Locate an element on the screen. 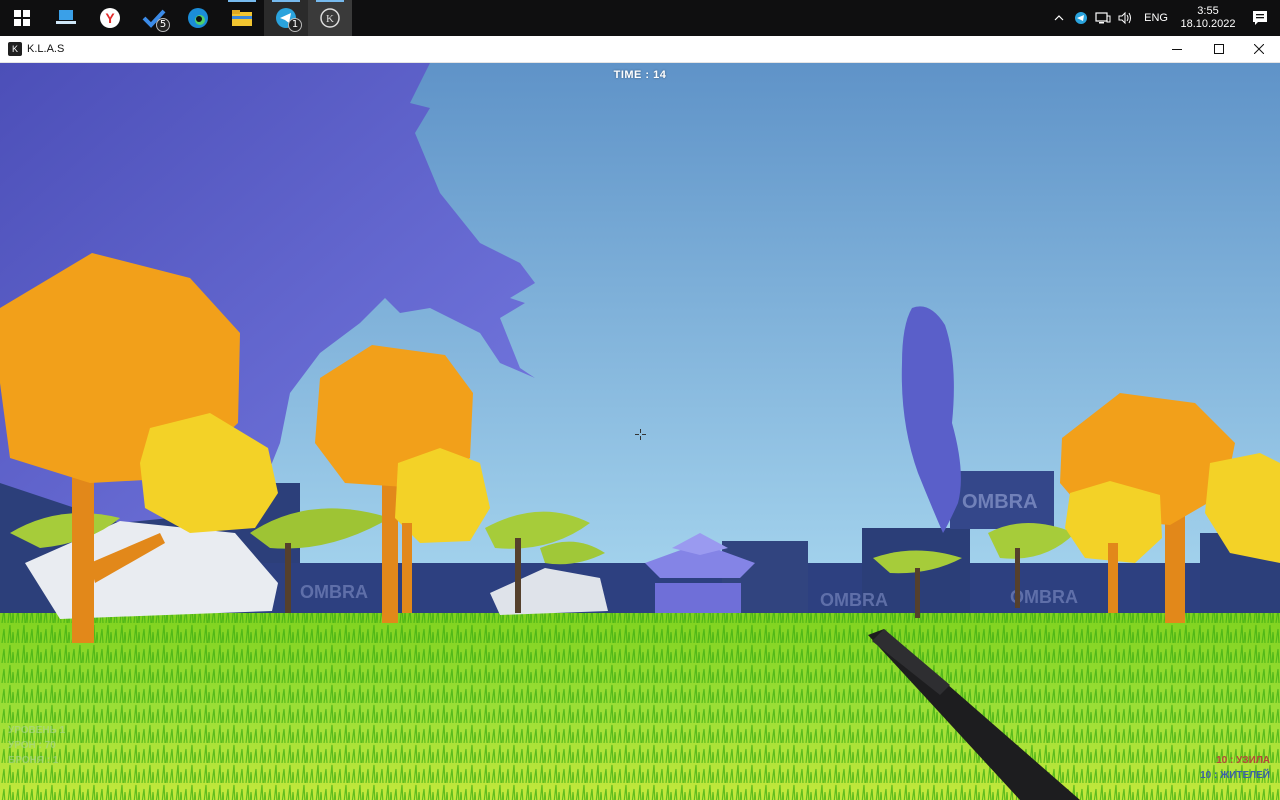  laptop-app-icon is located at coordinates (66, 17).